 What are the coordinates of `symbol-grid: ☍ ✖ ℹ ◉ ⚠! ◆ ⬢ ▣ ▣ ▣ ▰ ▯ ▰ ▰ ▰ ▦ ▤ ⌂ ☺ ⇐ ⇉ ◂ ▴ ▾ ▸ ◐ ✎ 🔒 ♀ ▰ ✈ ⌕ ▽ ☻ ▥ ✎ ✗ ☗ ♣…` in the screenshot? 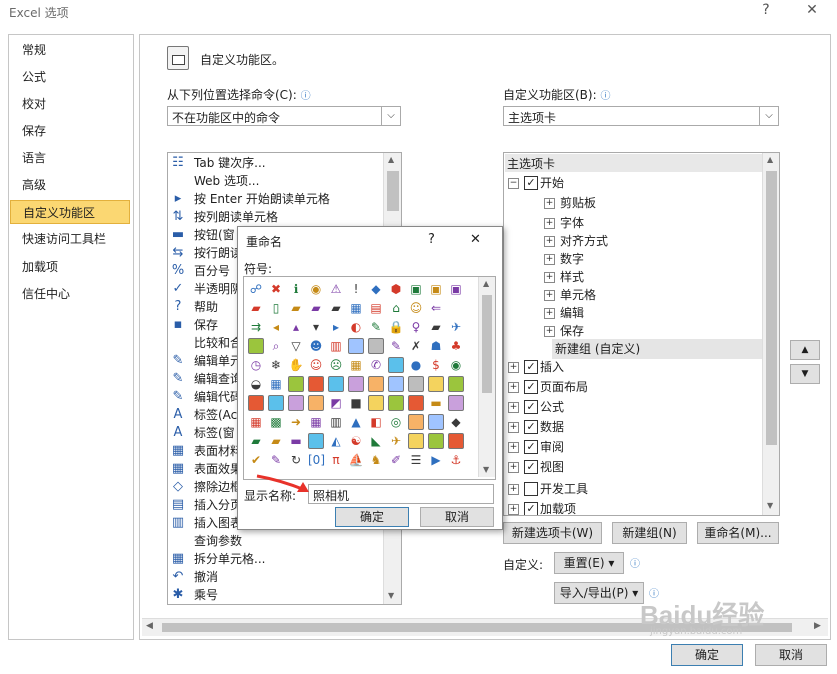 It's located at (369, 378).